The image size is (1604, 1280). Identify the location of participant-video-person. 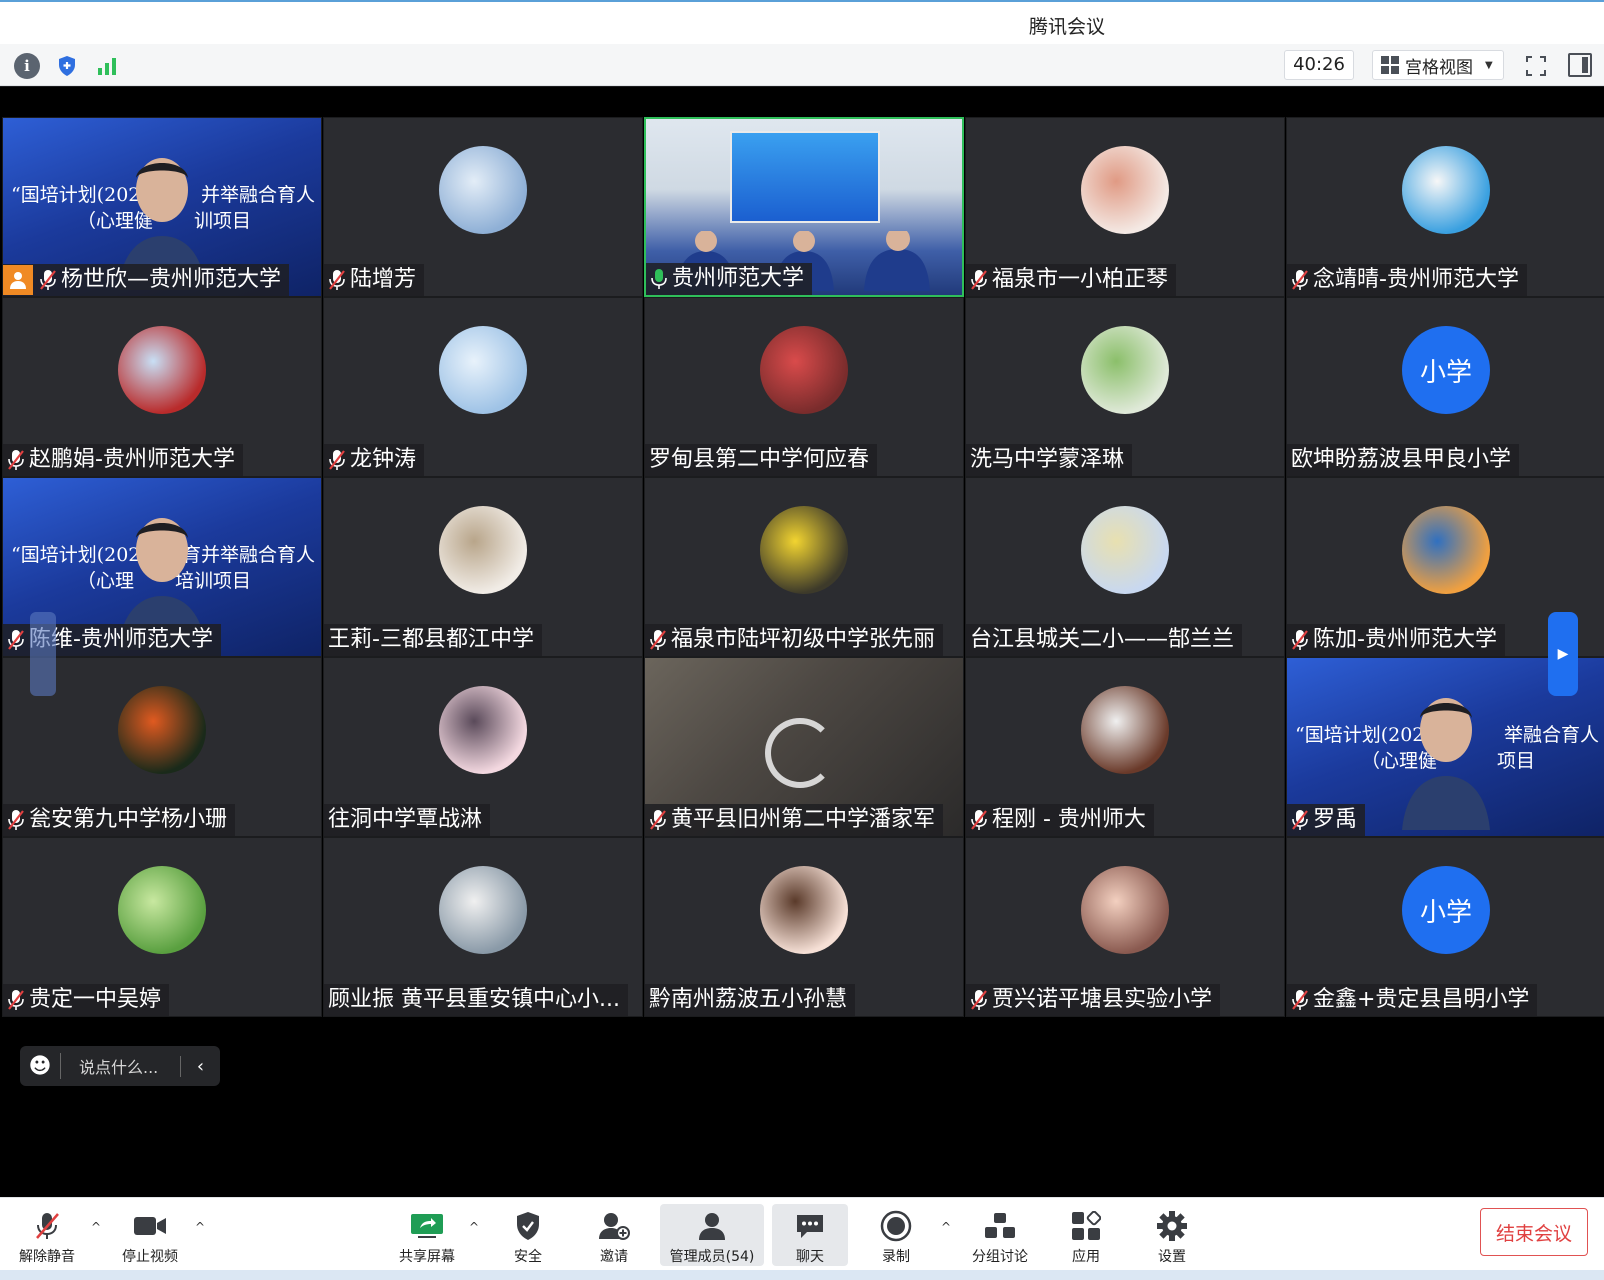
(1446, 755).